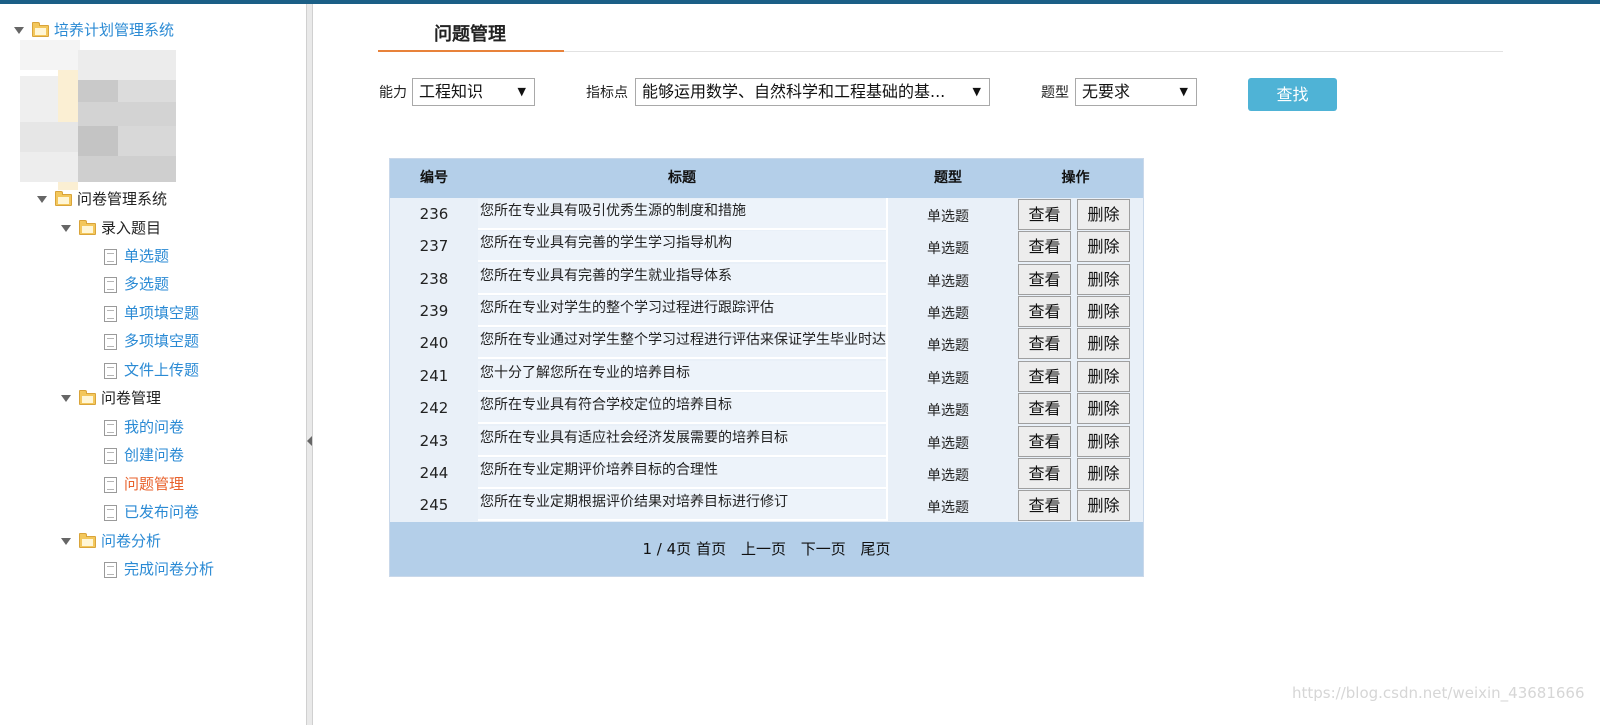 The width and height of the screenshot is (1600, 725). I want to click on tree-item-single-choice: 单选题, so click(136, 256).